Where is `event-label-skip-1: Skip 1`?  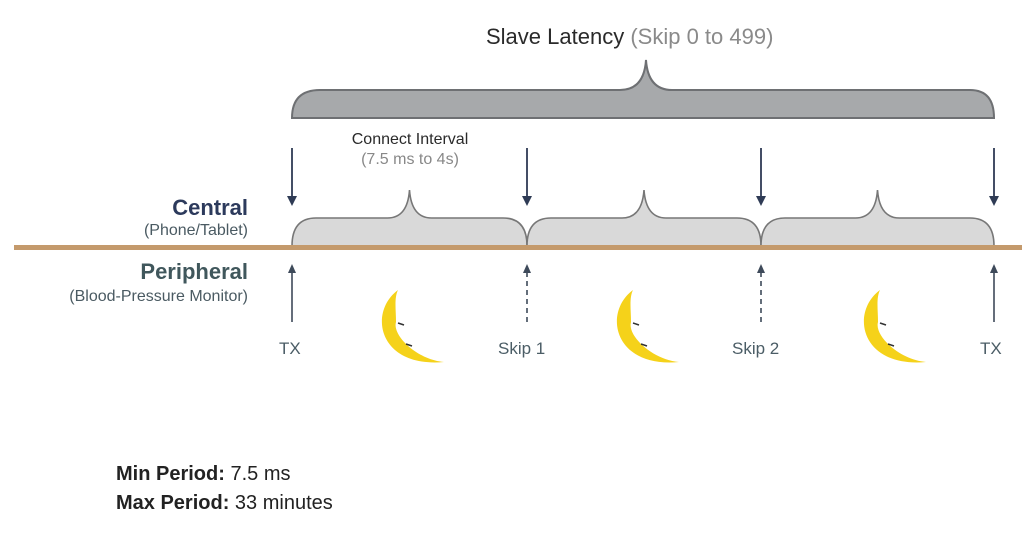 event-label-skip-1: Skip 1 is located at coordinates (522, 348).